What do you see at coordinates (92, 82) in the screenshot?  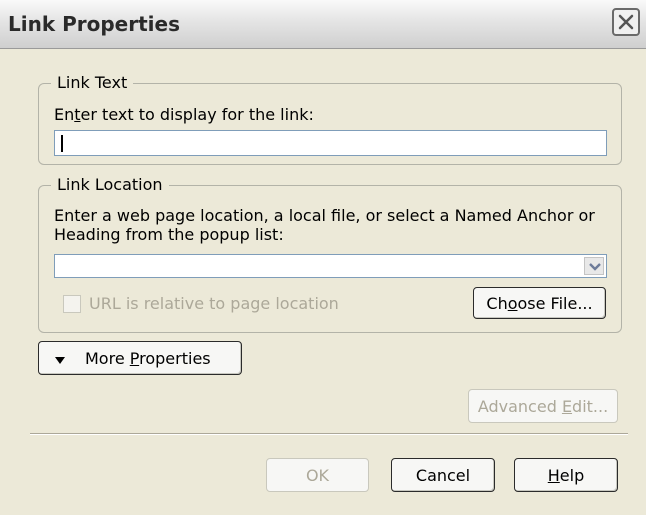 I see `link-text-legend: Link Text` at bounding box center [92, 82].